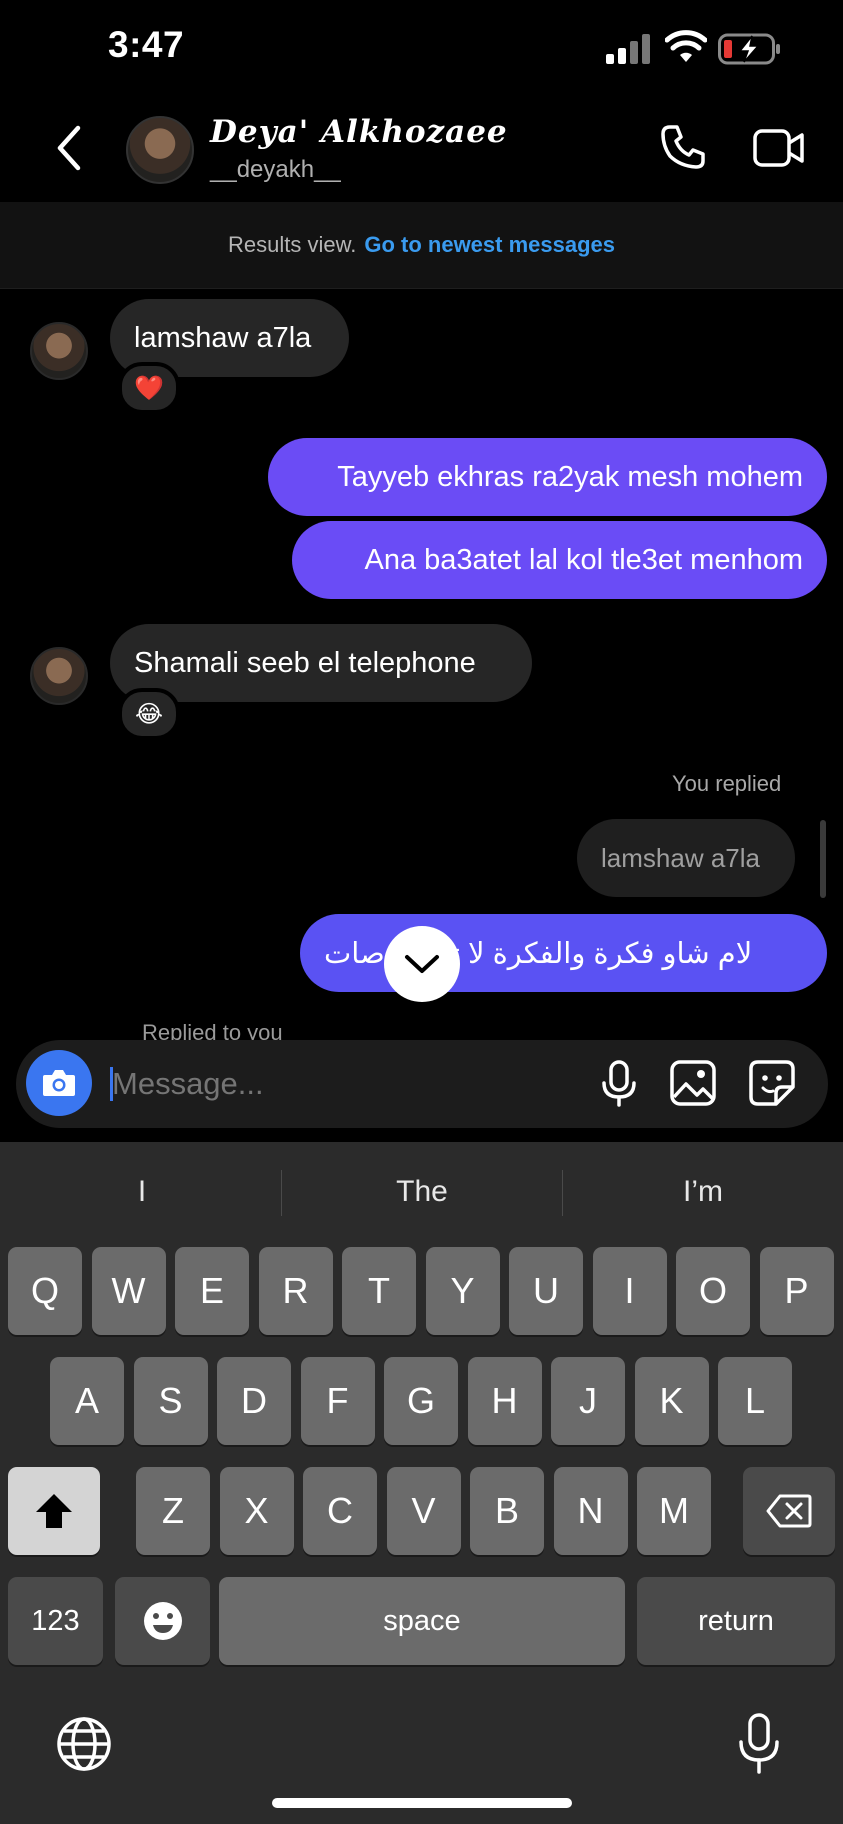 Image resolution: width=843 pixels, height=1824 pixels. What do you see at coordinates (796, 1291) in the screenshot?
I see `key: P` at bounding box center [796, 1291].